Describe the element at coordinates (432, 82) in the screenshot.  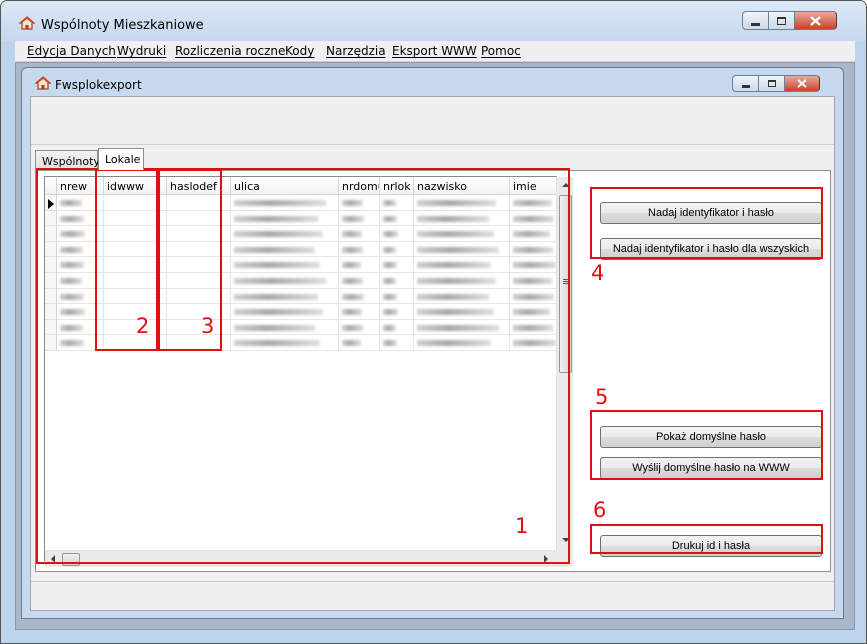
I see `inner-title-bar: Fwsplokexport` at that location.